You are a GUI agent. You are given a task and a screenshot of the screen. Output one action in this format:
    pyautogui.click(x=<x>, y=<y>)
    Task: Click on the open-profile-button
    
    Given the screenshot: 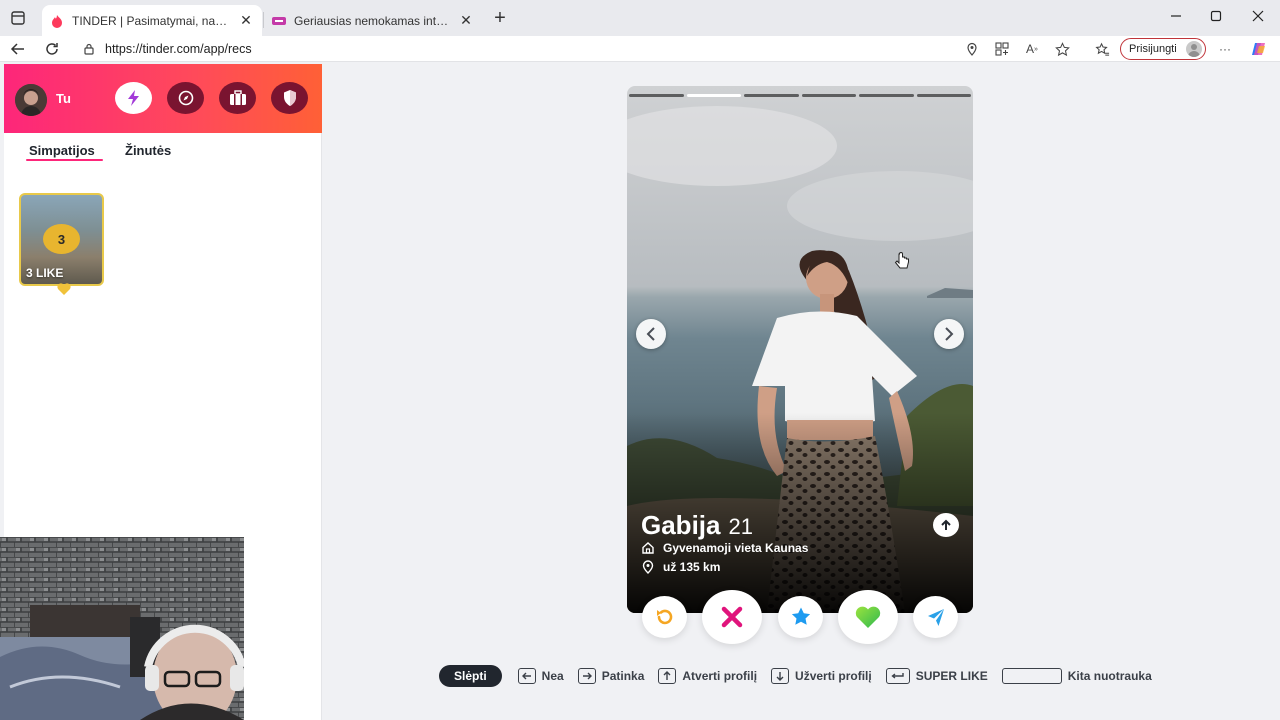 What is the action you would take?
    pyautogui.click(x=946, y=525)
    